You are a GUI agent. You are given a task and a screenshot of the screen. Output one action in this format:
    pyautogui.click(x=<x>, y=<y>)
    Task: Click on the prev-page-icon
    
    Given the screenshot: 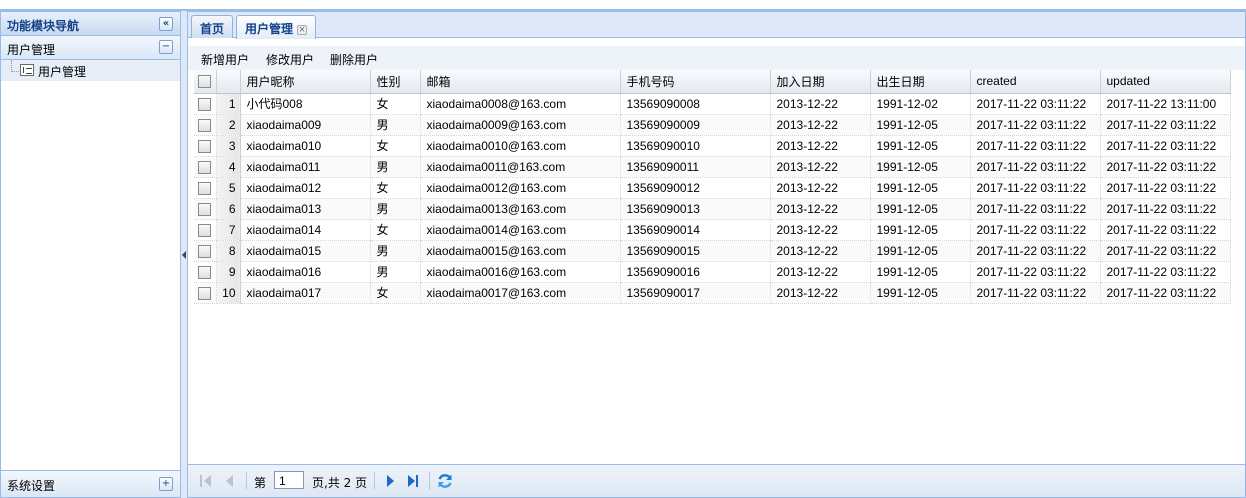 What is the action you would take?
    pyautogui.click(x=230, y=481)
    